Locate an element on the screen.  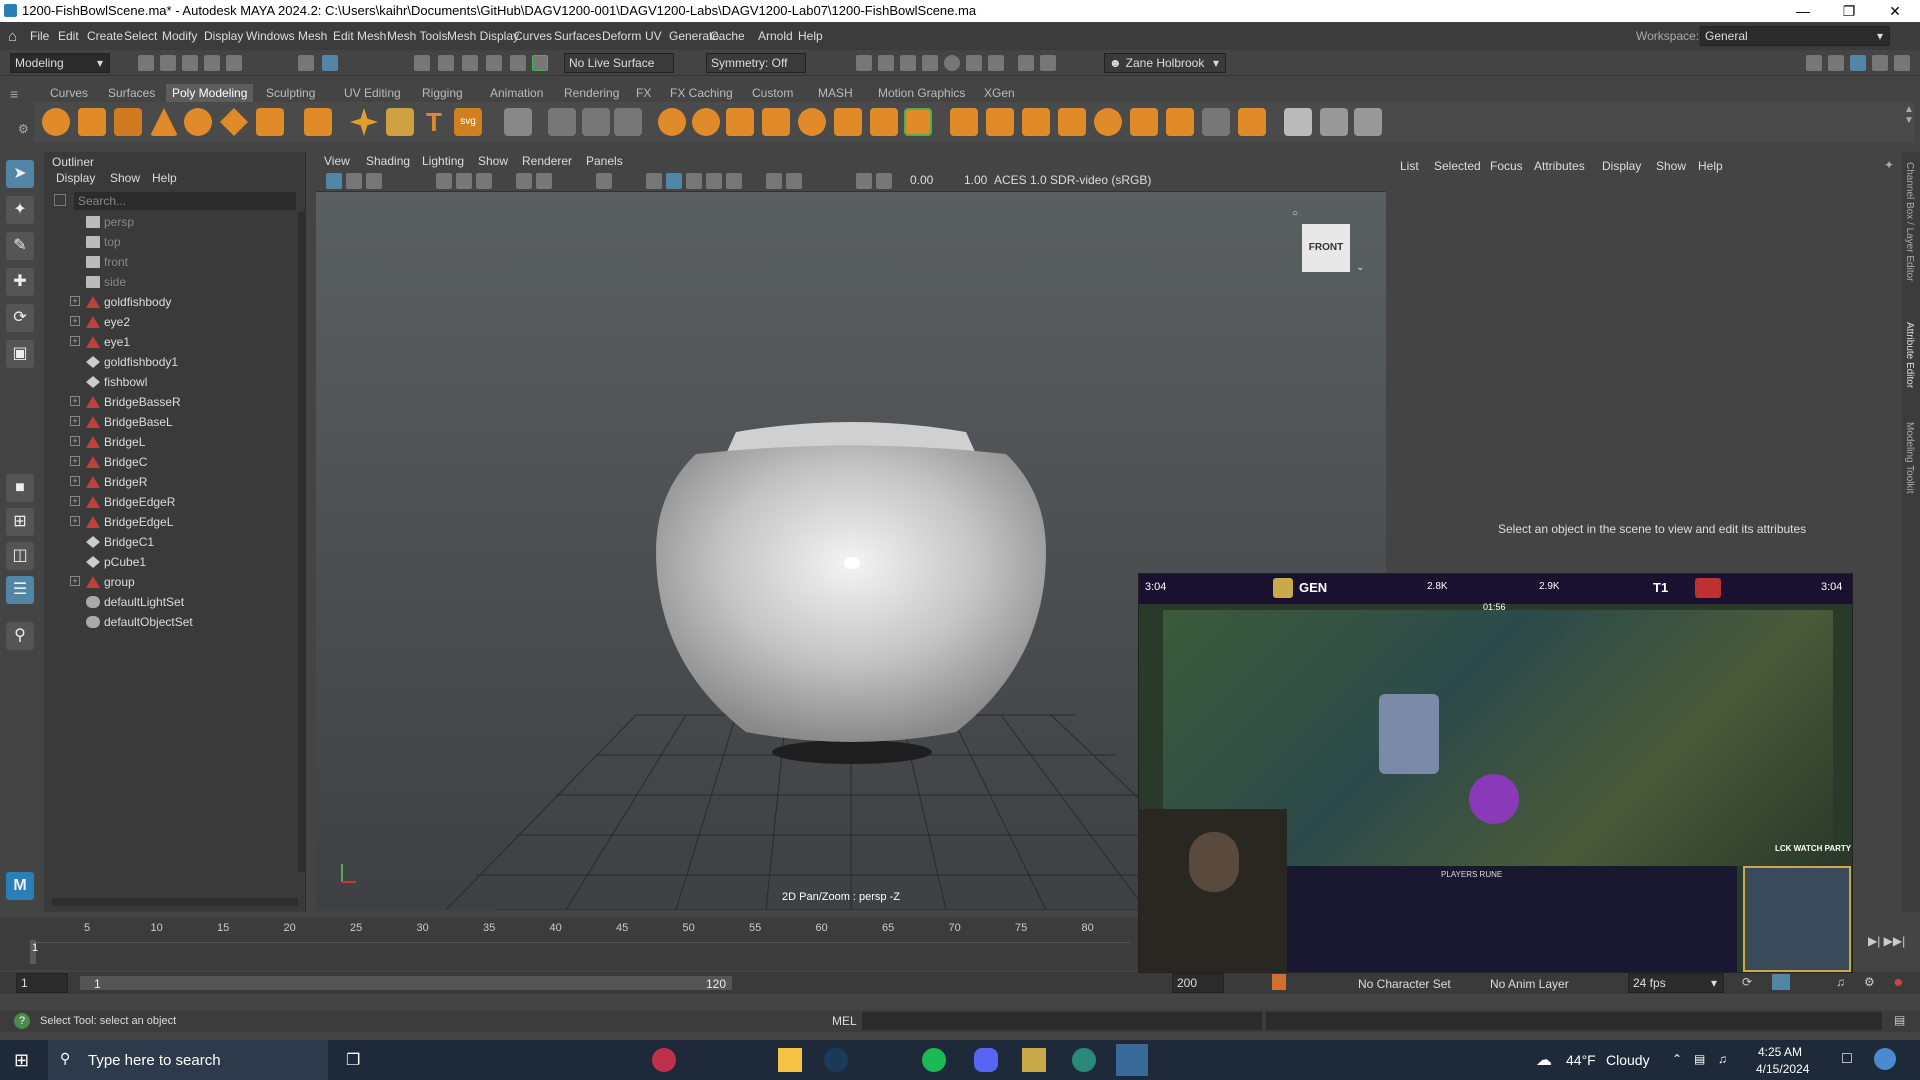
outliner-item-fishbowl: fishbowl is located at coordinates (164, 382).